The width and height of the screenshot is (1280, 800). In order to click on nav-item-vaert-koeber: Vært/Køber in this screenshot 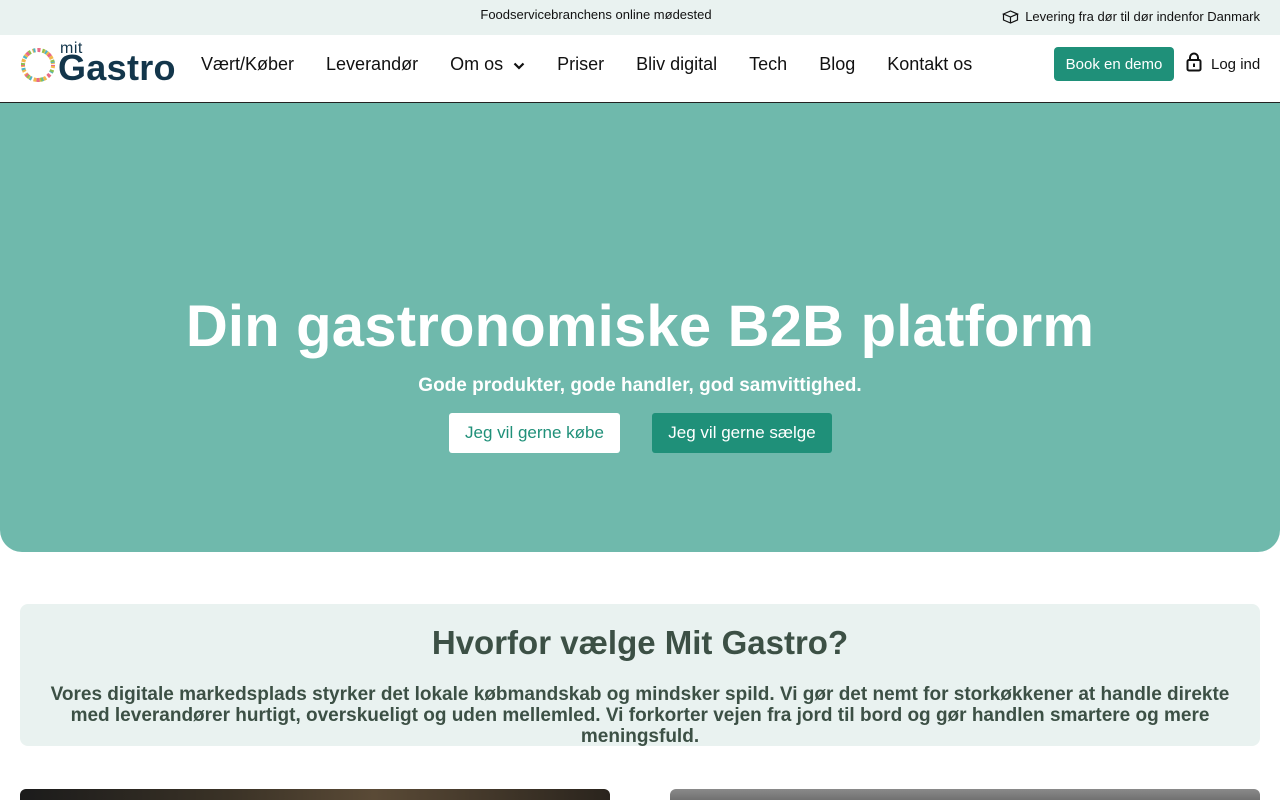, I will do `click(247, 64)`.